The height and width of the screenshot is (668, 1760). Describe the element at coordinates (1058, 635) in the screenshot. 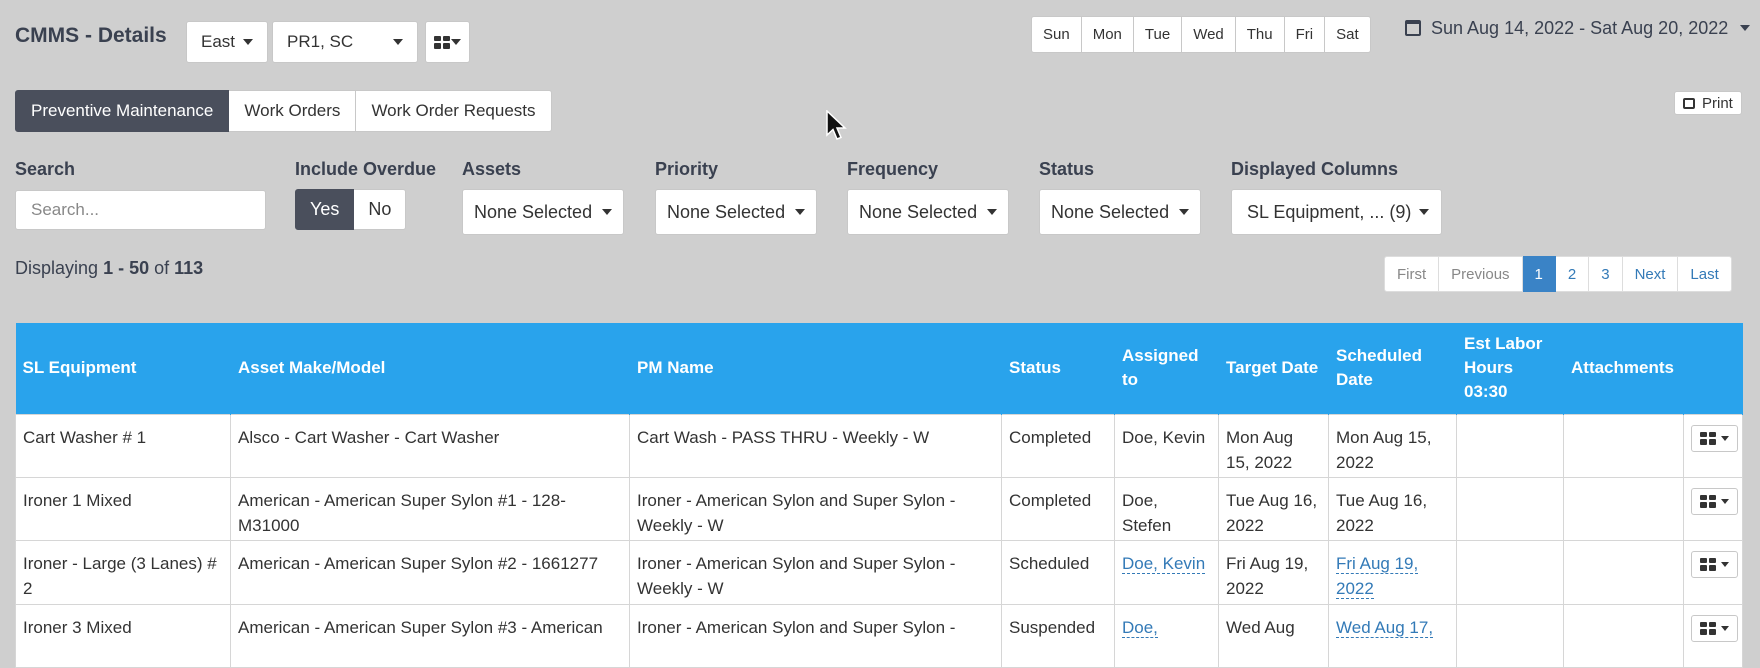

I see `cell-status: Suspended` at that location.